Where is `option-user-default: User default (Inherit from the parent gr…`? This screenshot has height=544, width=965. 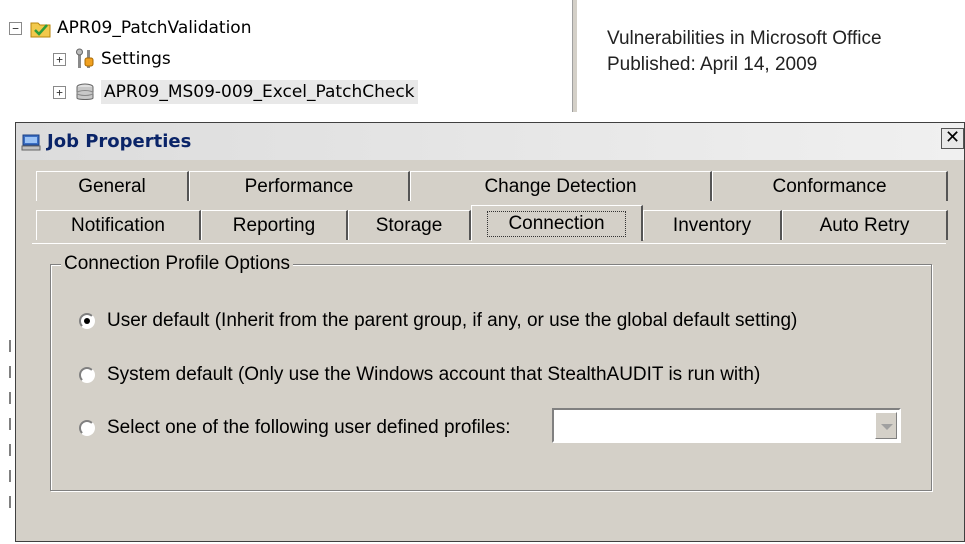 option-user-default: User default (Inherit from the parent gr… is located at coordinates (438, 321).